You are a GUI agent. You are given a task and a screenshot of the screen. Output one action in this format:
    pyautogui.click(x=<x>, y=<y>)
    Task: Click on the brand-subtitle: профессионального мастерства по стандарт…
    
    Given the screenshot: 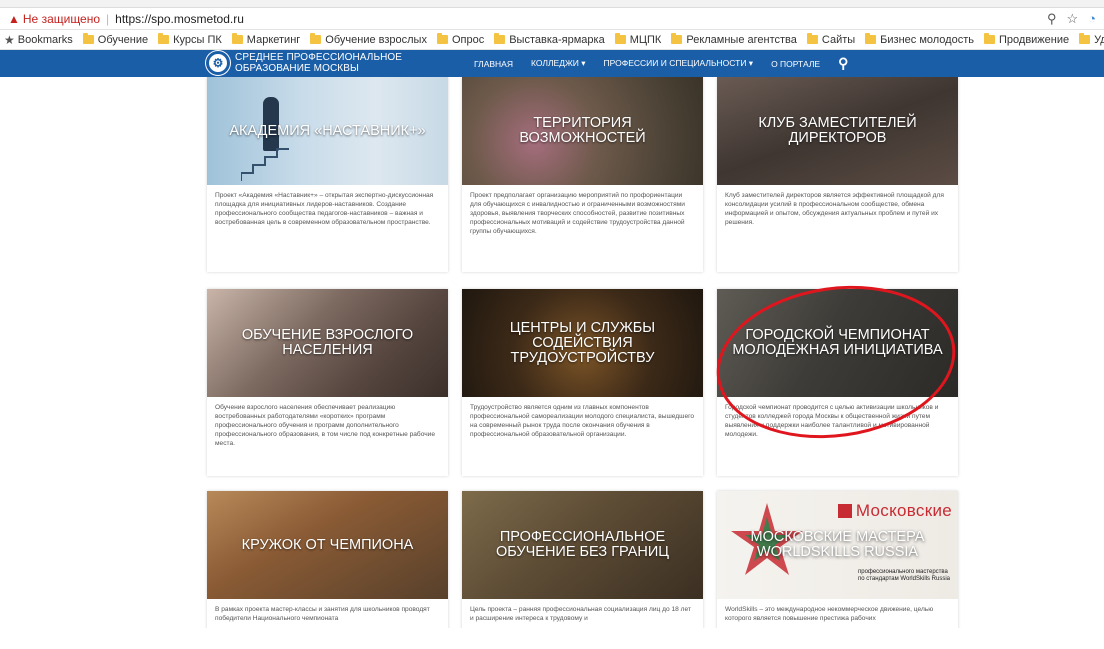 What is the action you would take?
    pyautogui.click(x=904, y=576)
    